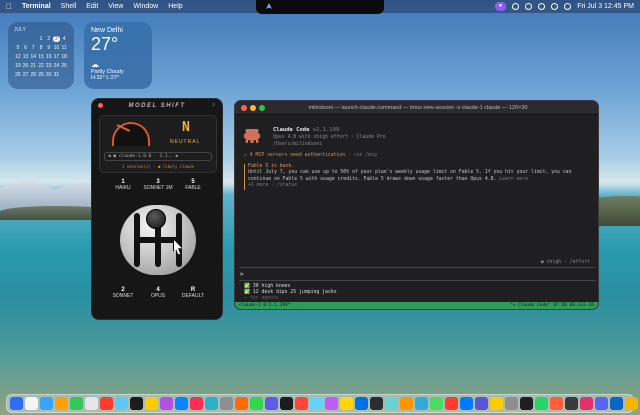 This screenshot has width=640, height=415. Describe the element at coordinates (306, 130) in the screenshot. I see `app-name: Claude Code v2.1.199` at that location.